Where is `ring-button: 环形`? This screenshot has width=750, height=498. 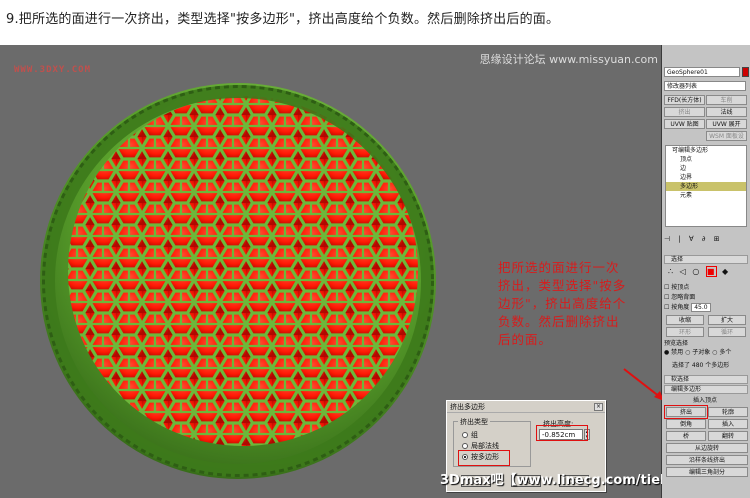
ring-button: 环形 is located at coordinates (685, 332).